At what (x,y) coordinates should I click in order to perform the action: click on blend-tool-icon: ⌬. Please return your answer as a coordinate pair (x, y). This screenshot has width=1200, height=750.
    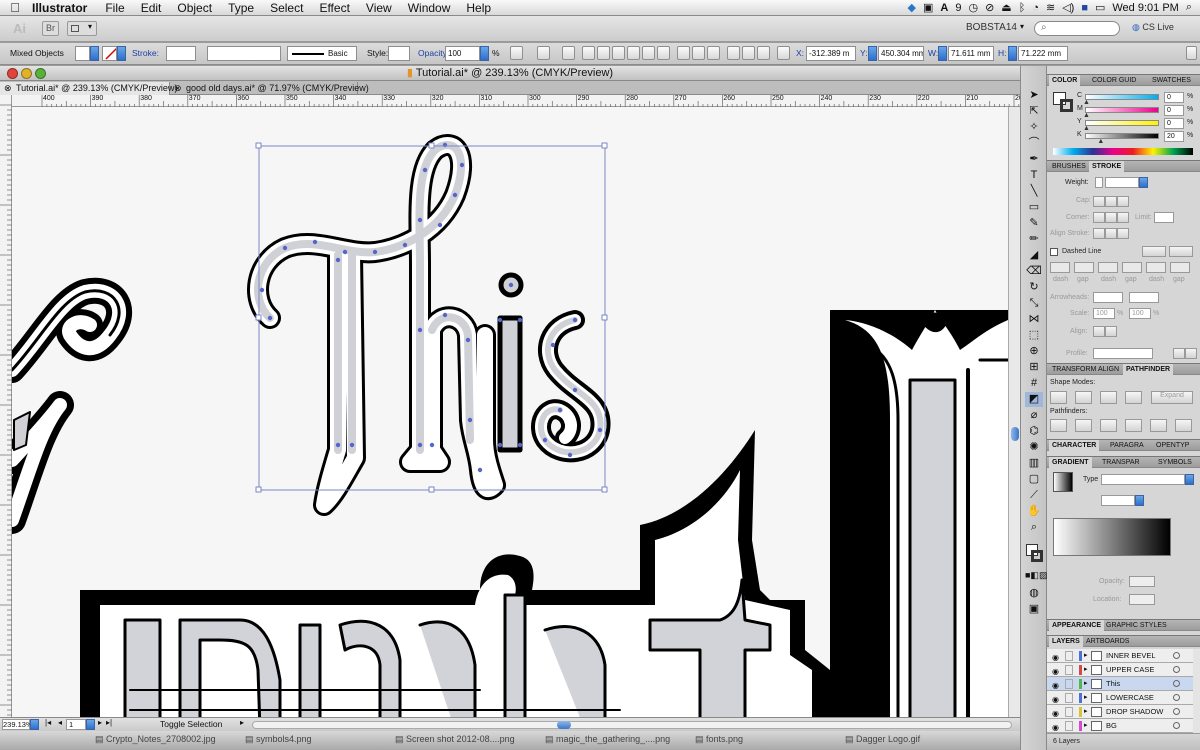
    Looking at the image, I should click on (1034, 431).